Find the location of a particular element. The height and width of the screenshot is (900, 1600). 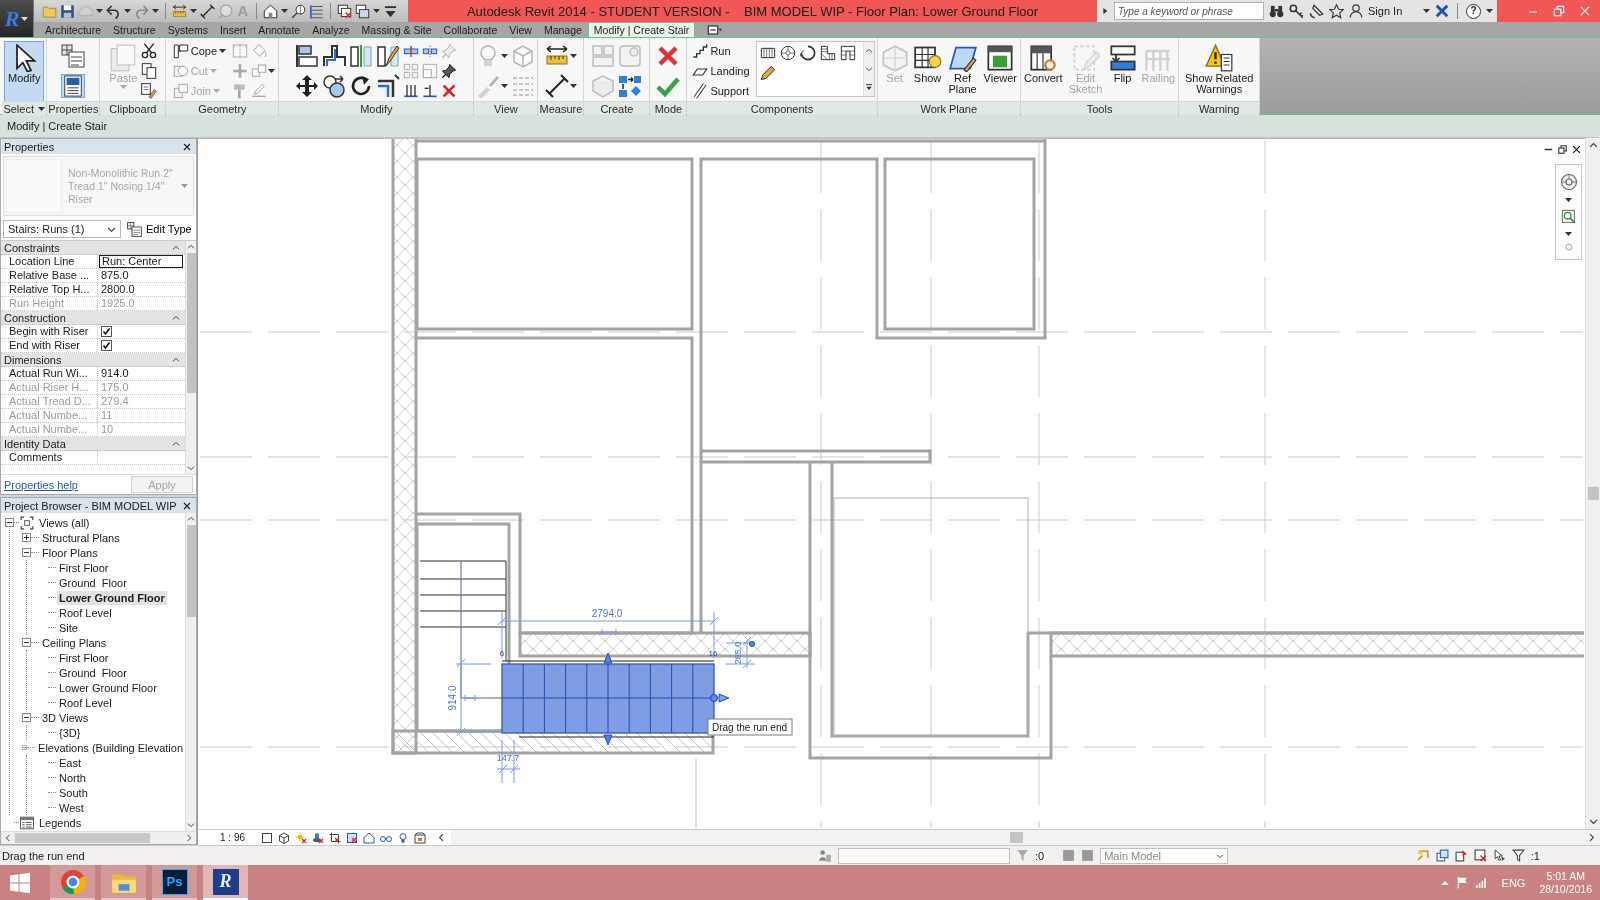

ribbon-tab: Manage is located at coordinates (562, 29).